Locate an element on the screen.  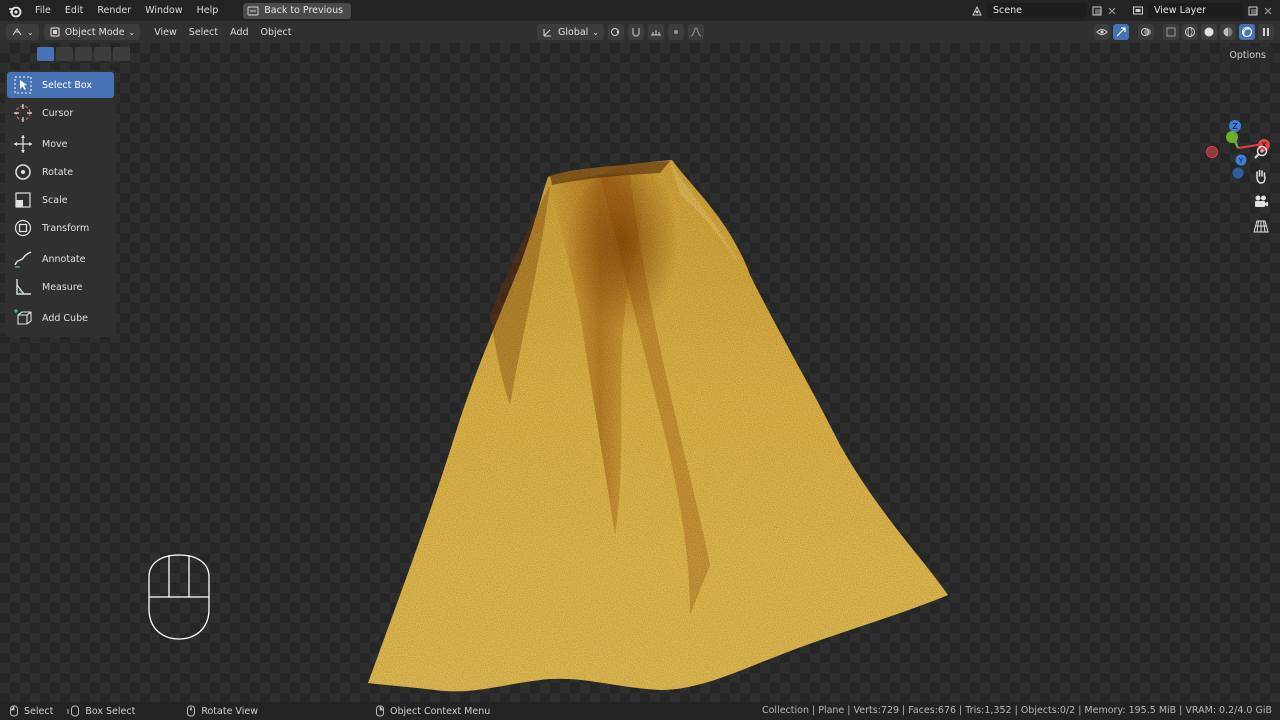
tool-label: Annotate is located at coordinates (64, 259).